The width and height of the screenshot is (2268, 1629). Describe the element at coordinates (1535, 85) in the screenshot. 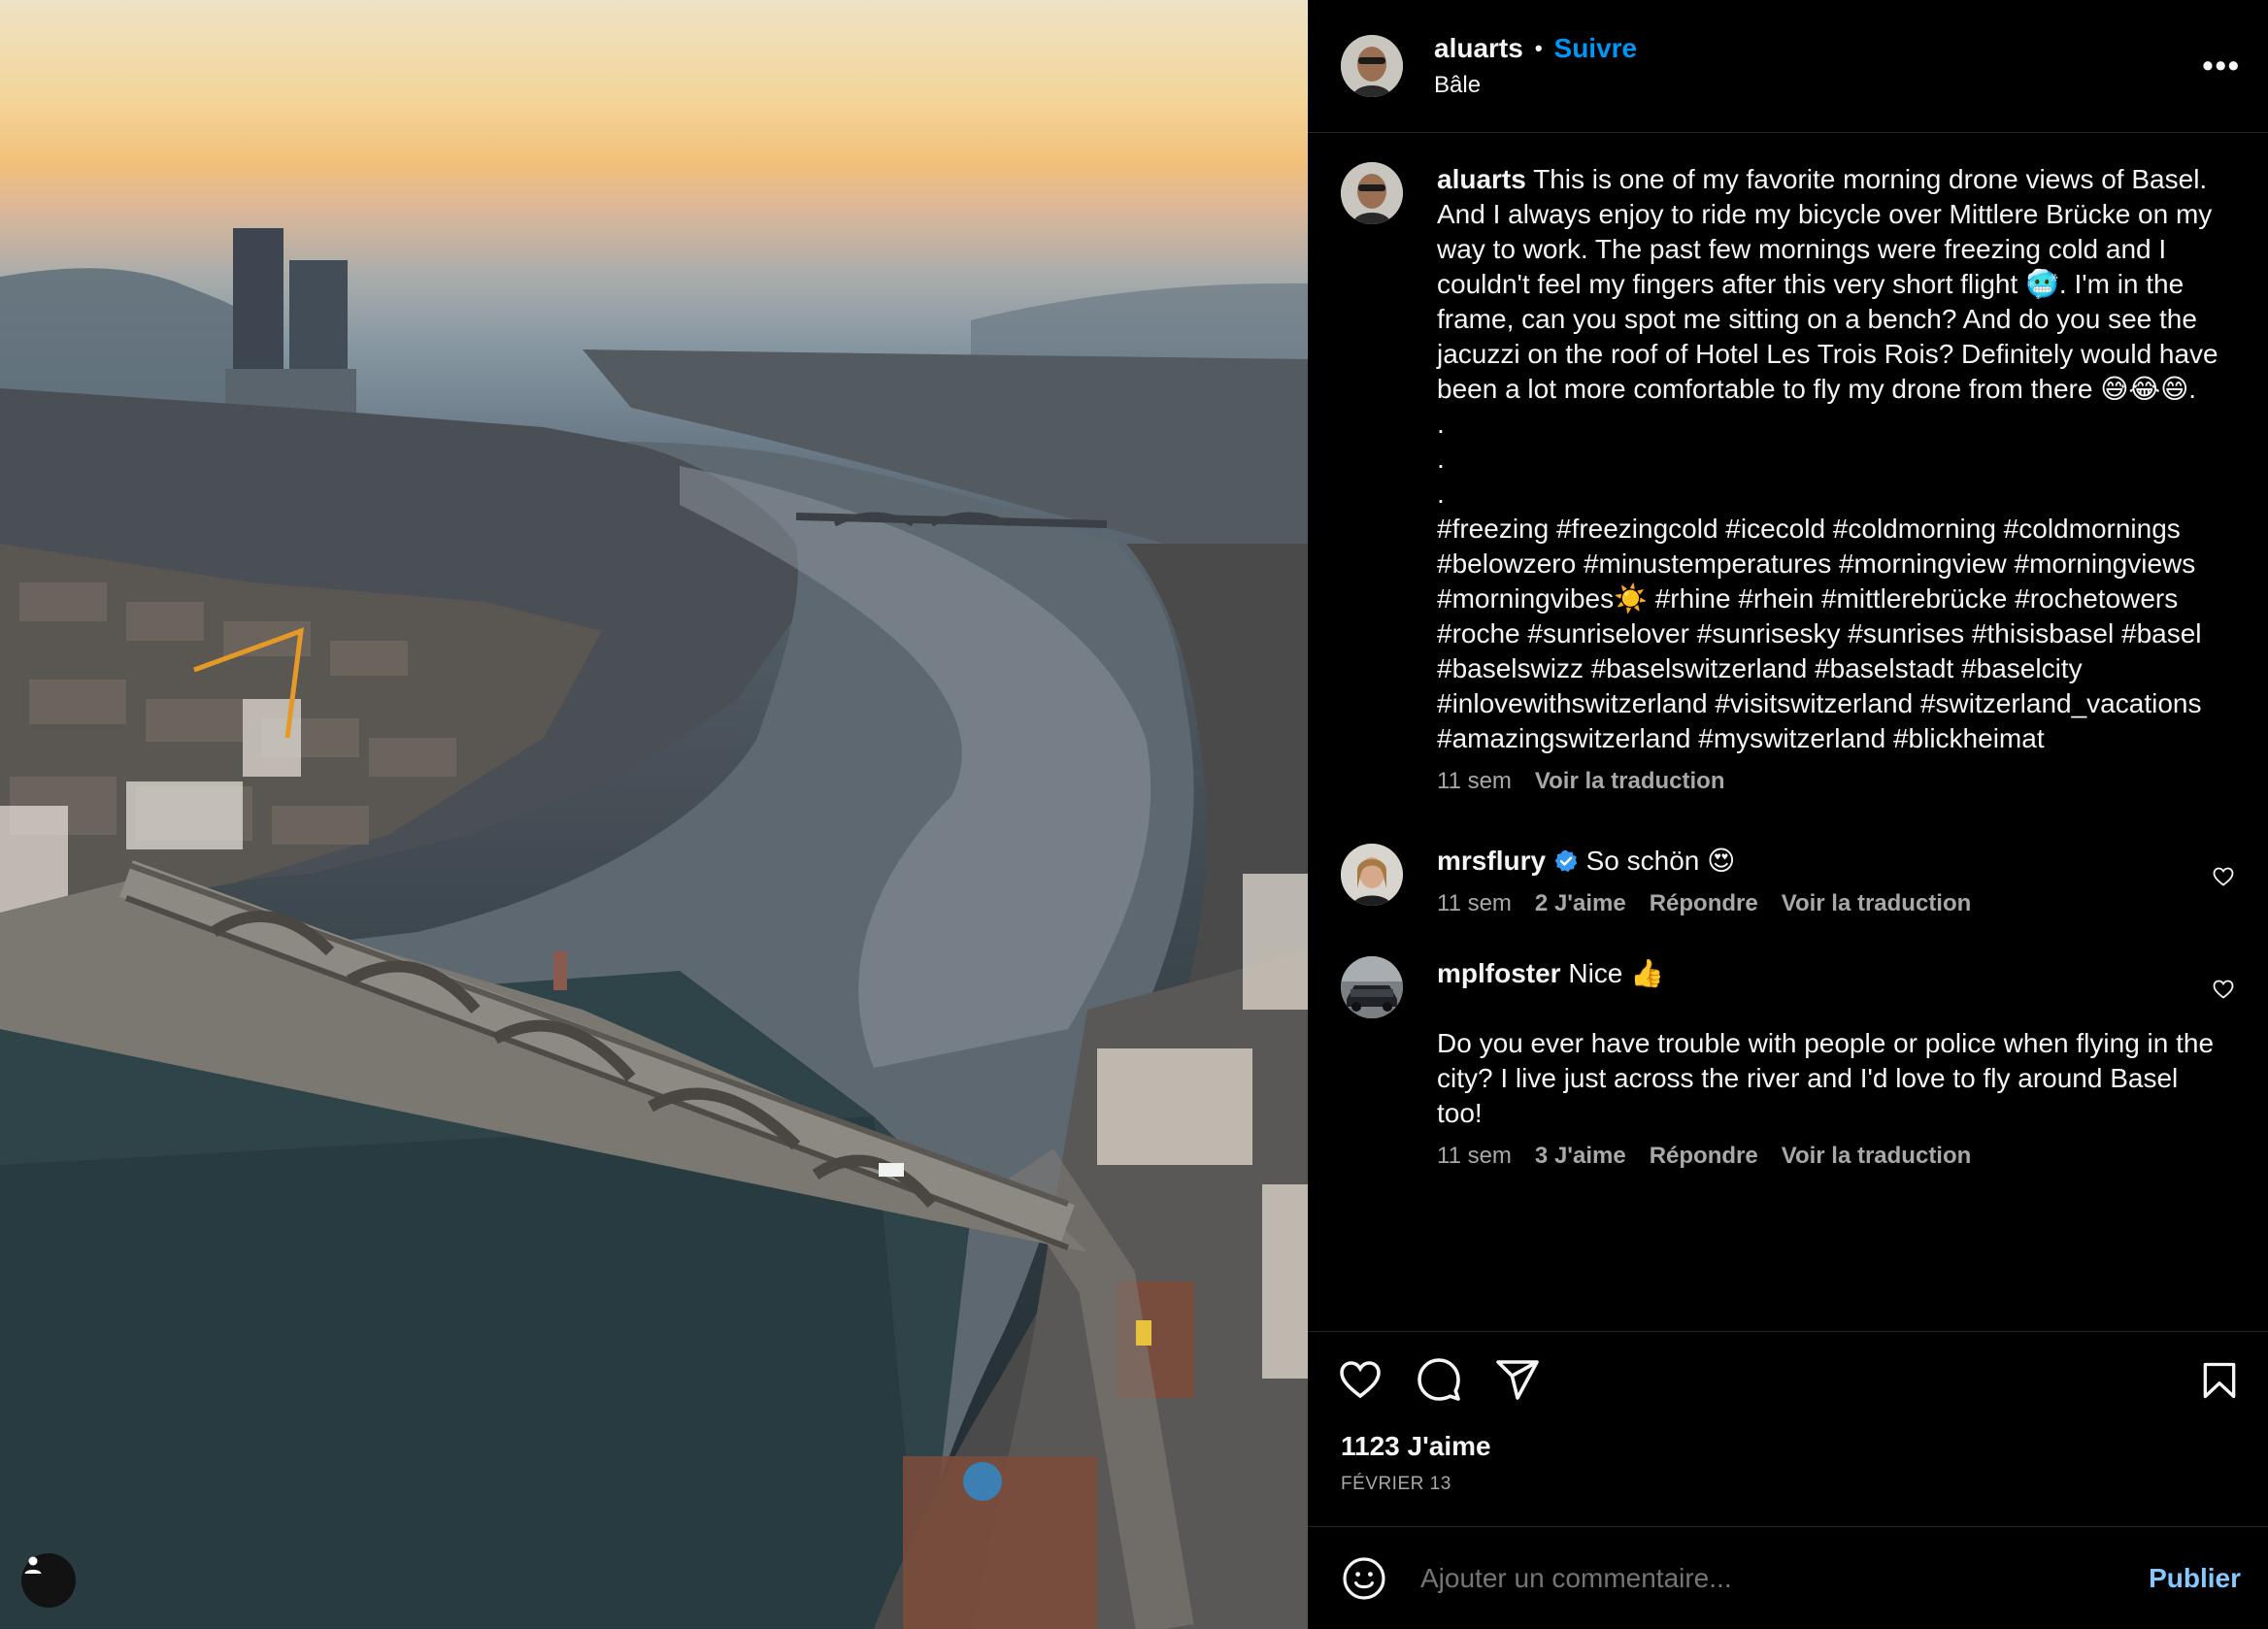

I see `post-location: Bâle` at that location.